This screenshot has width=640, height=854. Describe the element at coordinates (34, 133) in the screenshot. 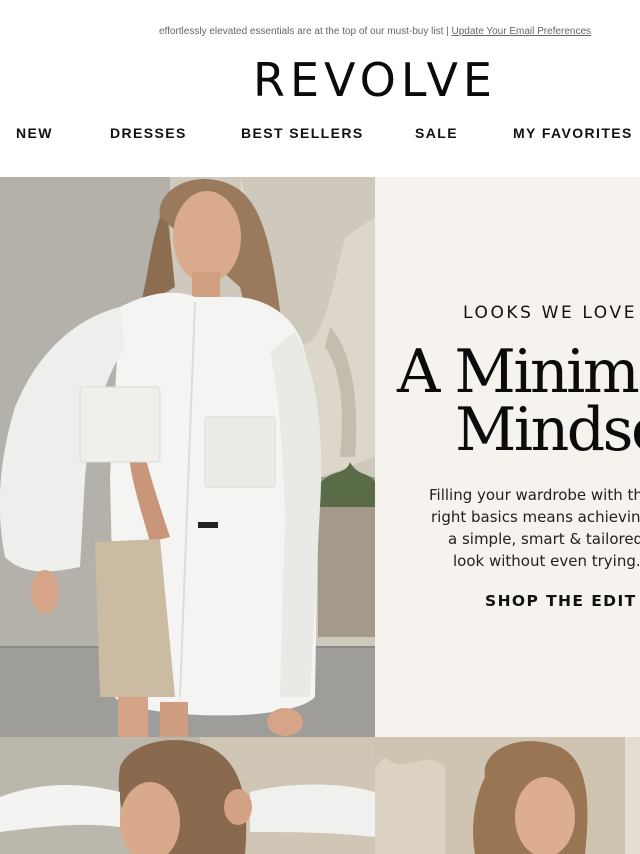

I see `nav-item-new: NEW` at that location.